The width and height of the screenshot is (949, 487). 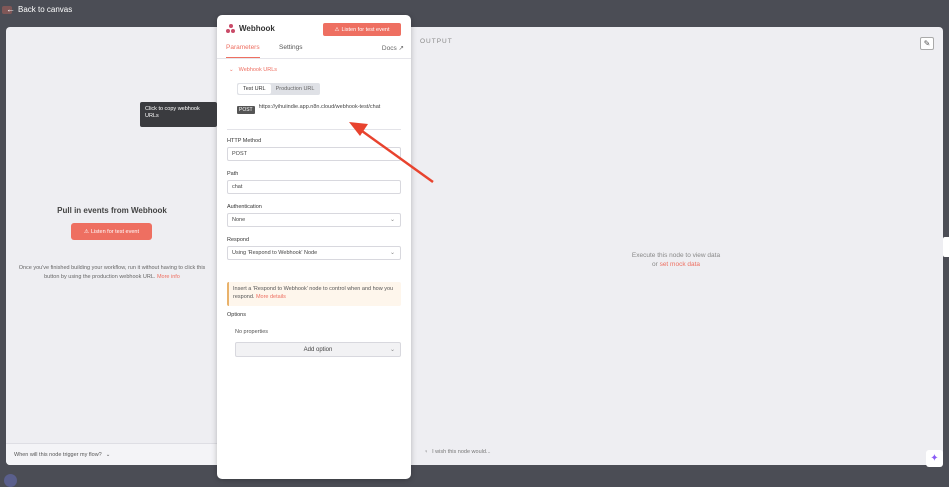 What do you see at coordinates (397, 156) in the screenshot?
I see `annotation-arrow-line` at bounding box center [397, 156].